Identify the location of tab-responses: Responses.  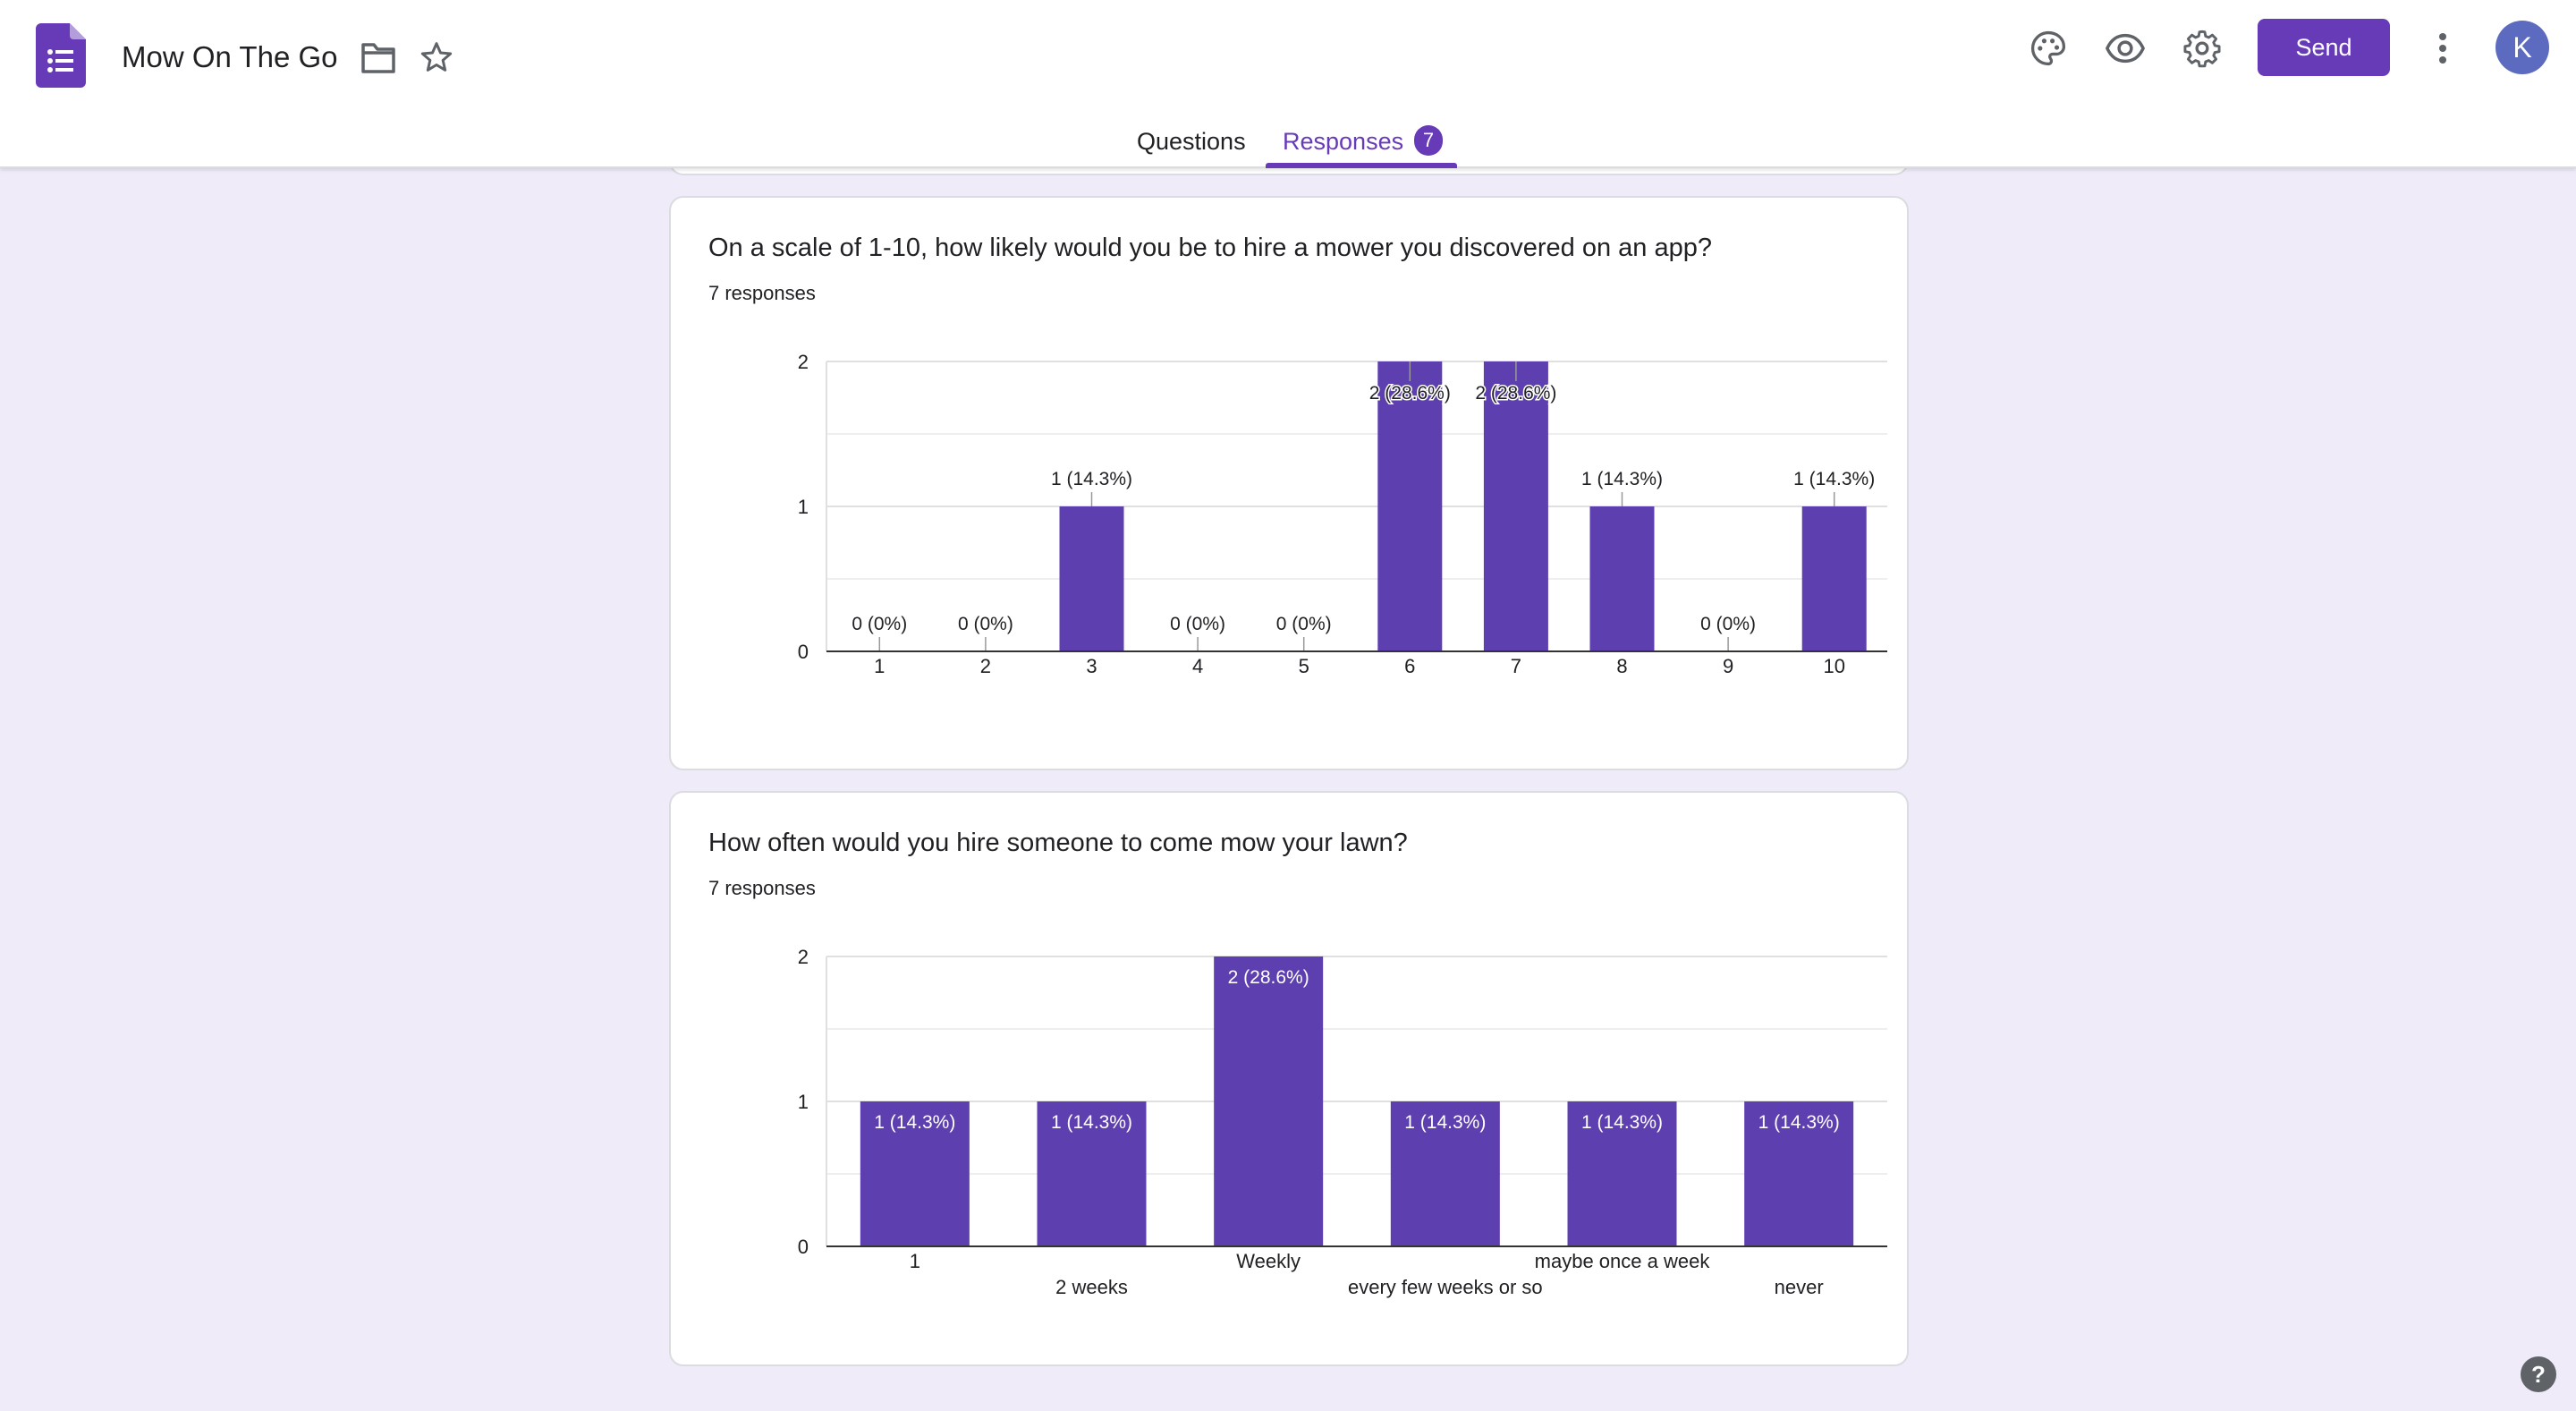
(1343, 141).